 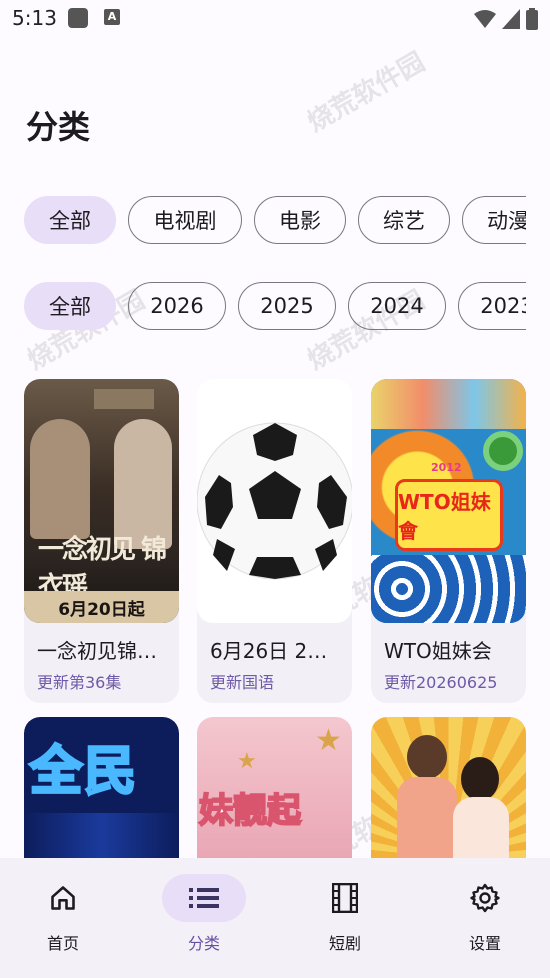 I want to click on bottom-navigation: 首页 分类 短剧 设置, so click(x=275, y=918).